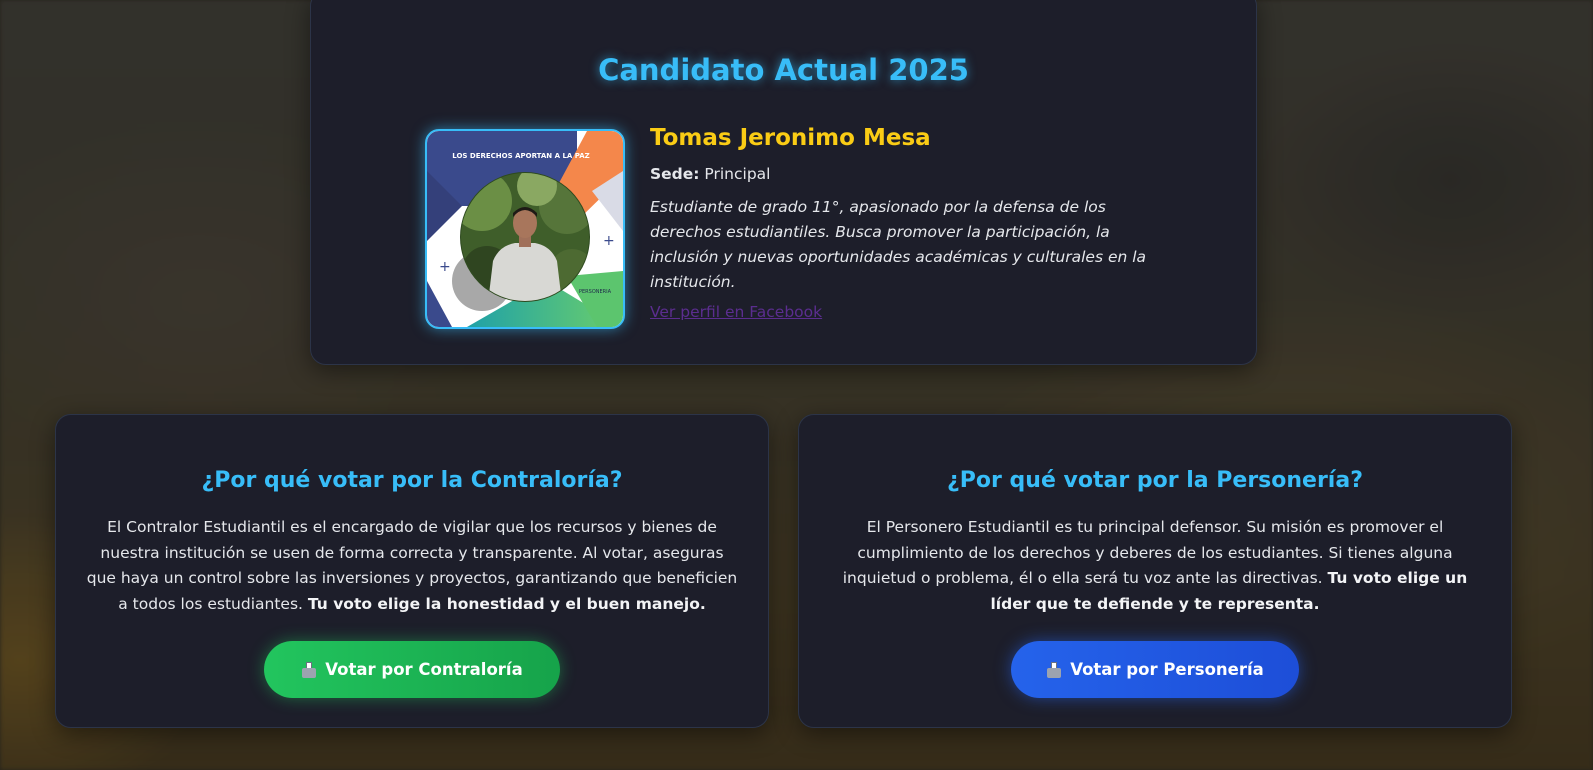 The height and width of the screenshot is (770, 1593). I want to click on vote-contraloria-label: Votar por Contraloría, so click(424, 669).